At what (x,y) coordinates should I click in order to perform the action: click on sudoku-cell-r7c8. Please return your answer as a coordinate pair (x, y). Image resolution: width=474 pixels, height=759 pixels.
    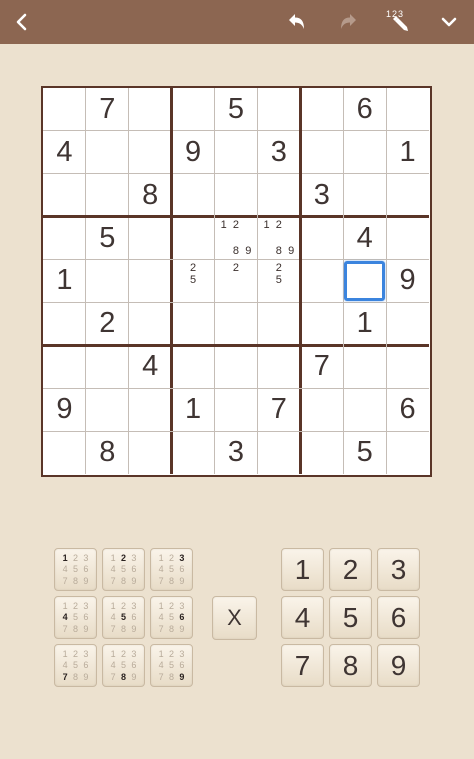
    Looking at the image, I should click on (364, 366).